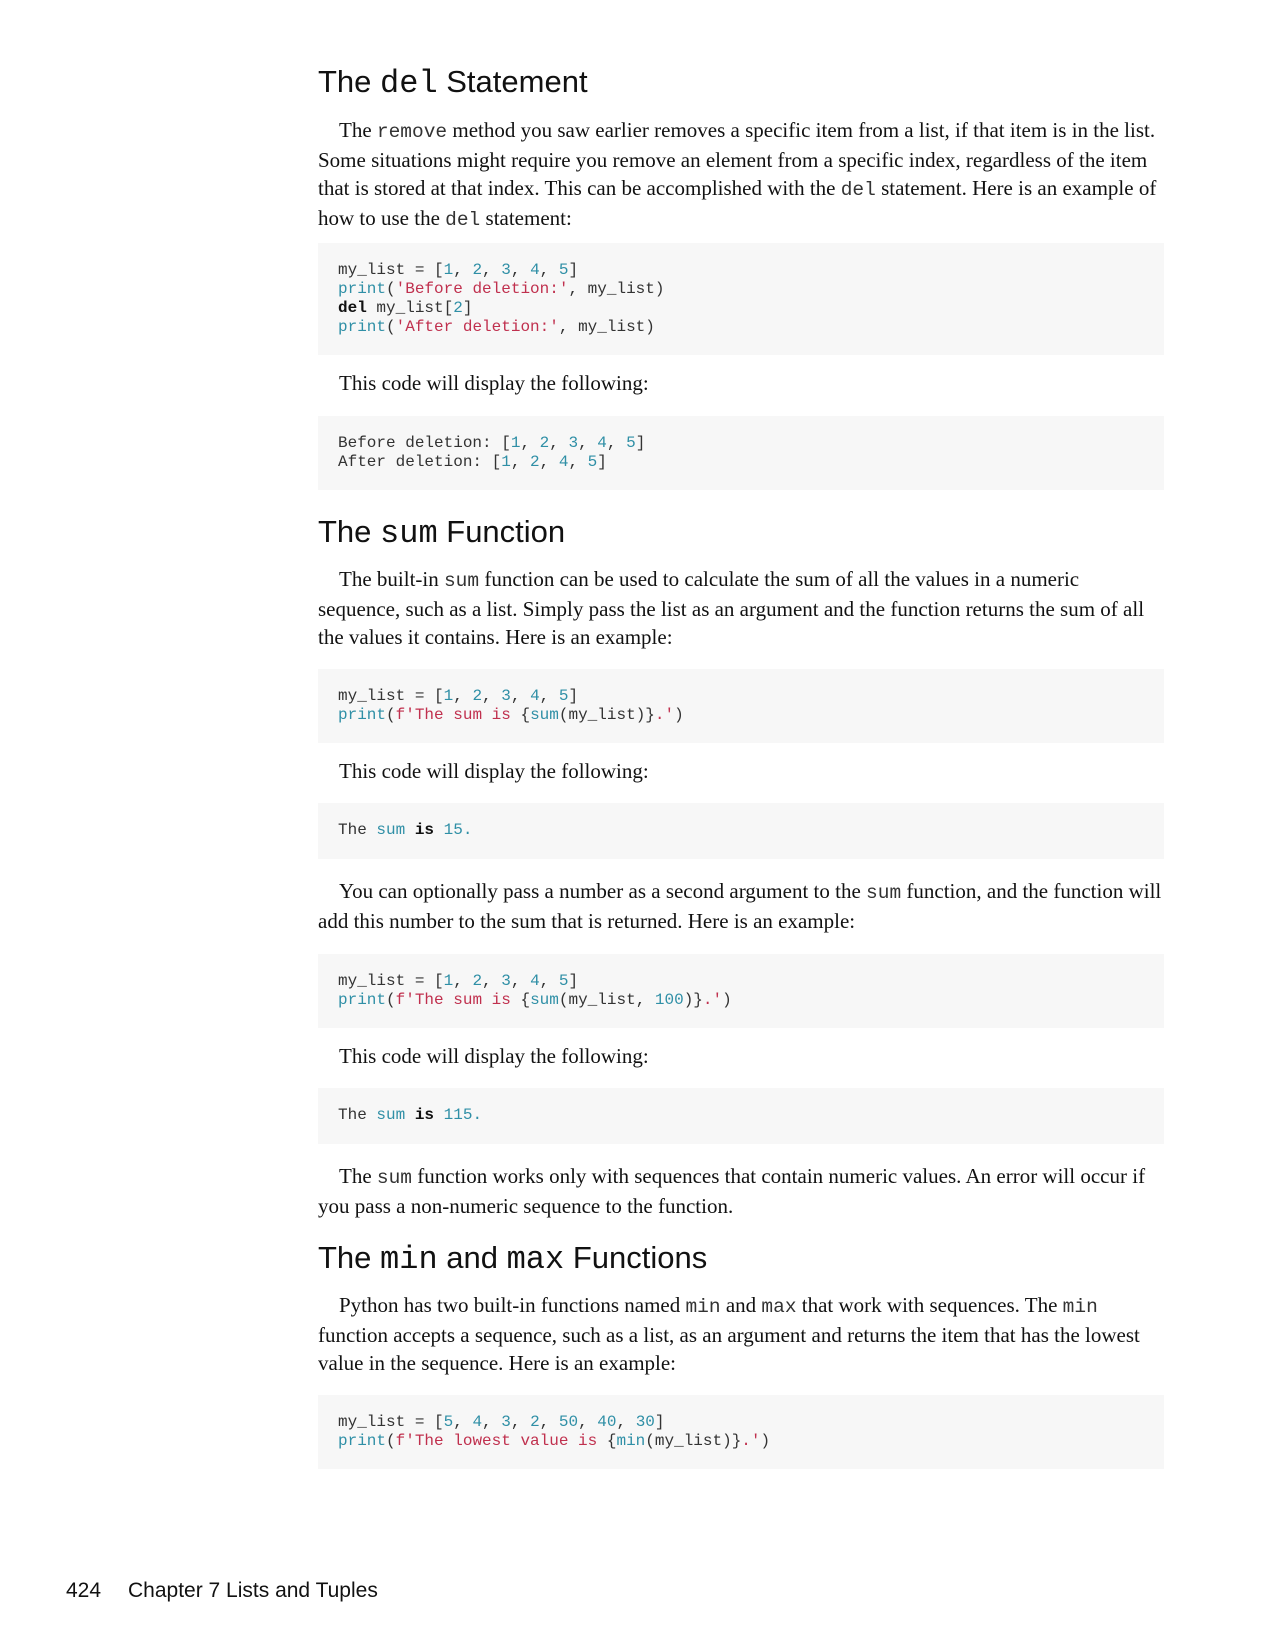 The height and width of the screenshot is (1632, 1275). Describe the element at coordinates (222, 1591) in the screenshot. I see `page-footer: 424 Chapter 7 Lists and Tuples` at that location.